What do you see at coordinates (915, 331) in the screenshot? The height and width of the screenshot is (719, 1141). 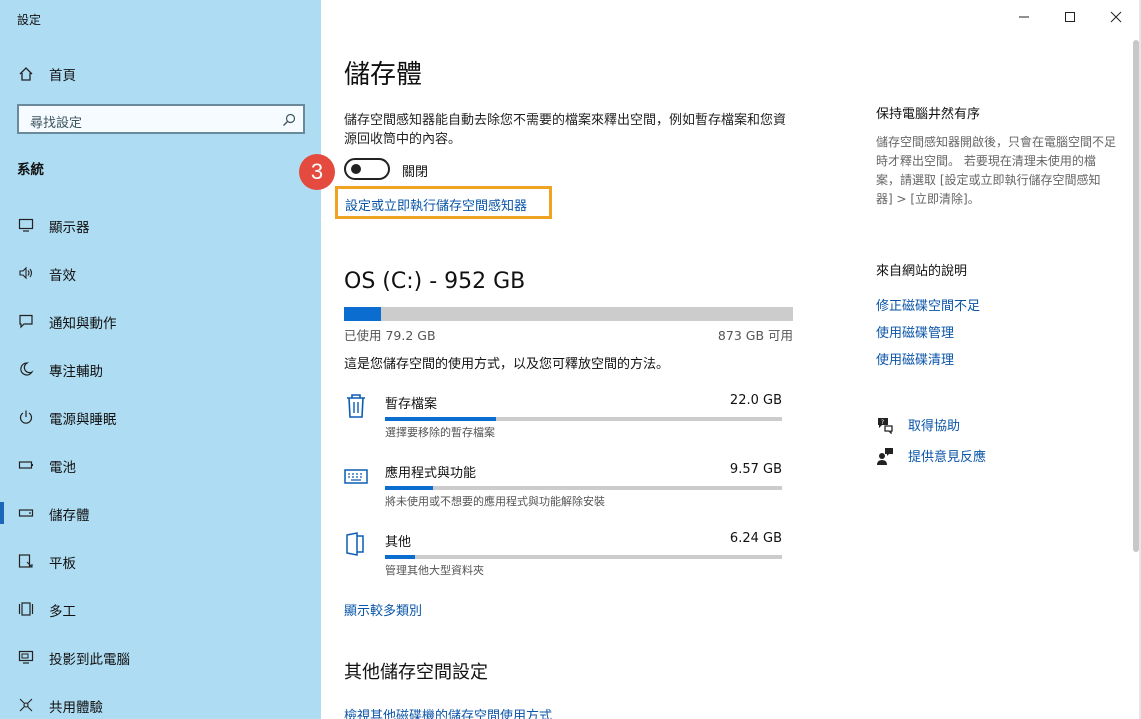 I see `web-link-disk-management: 使用磁碟管理` at bounding box center [915, 331].